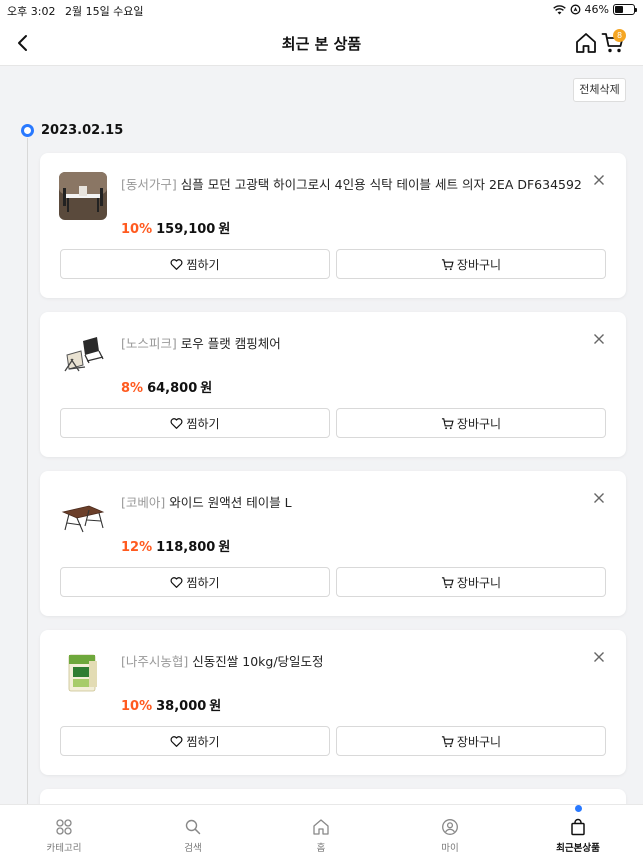 Image resolution: width=643 pixels, height=858 pixels. I want to click on battery-percent: 46%, so click(596, 9).